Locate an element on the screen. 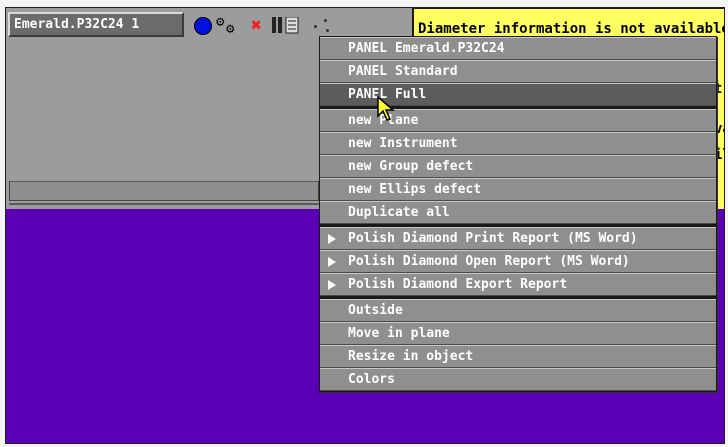 This screenshot has height=447, width=728. menu-item-label: Colors is located at coordinates (371, 379).